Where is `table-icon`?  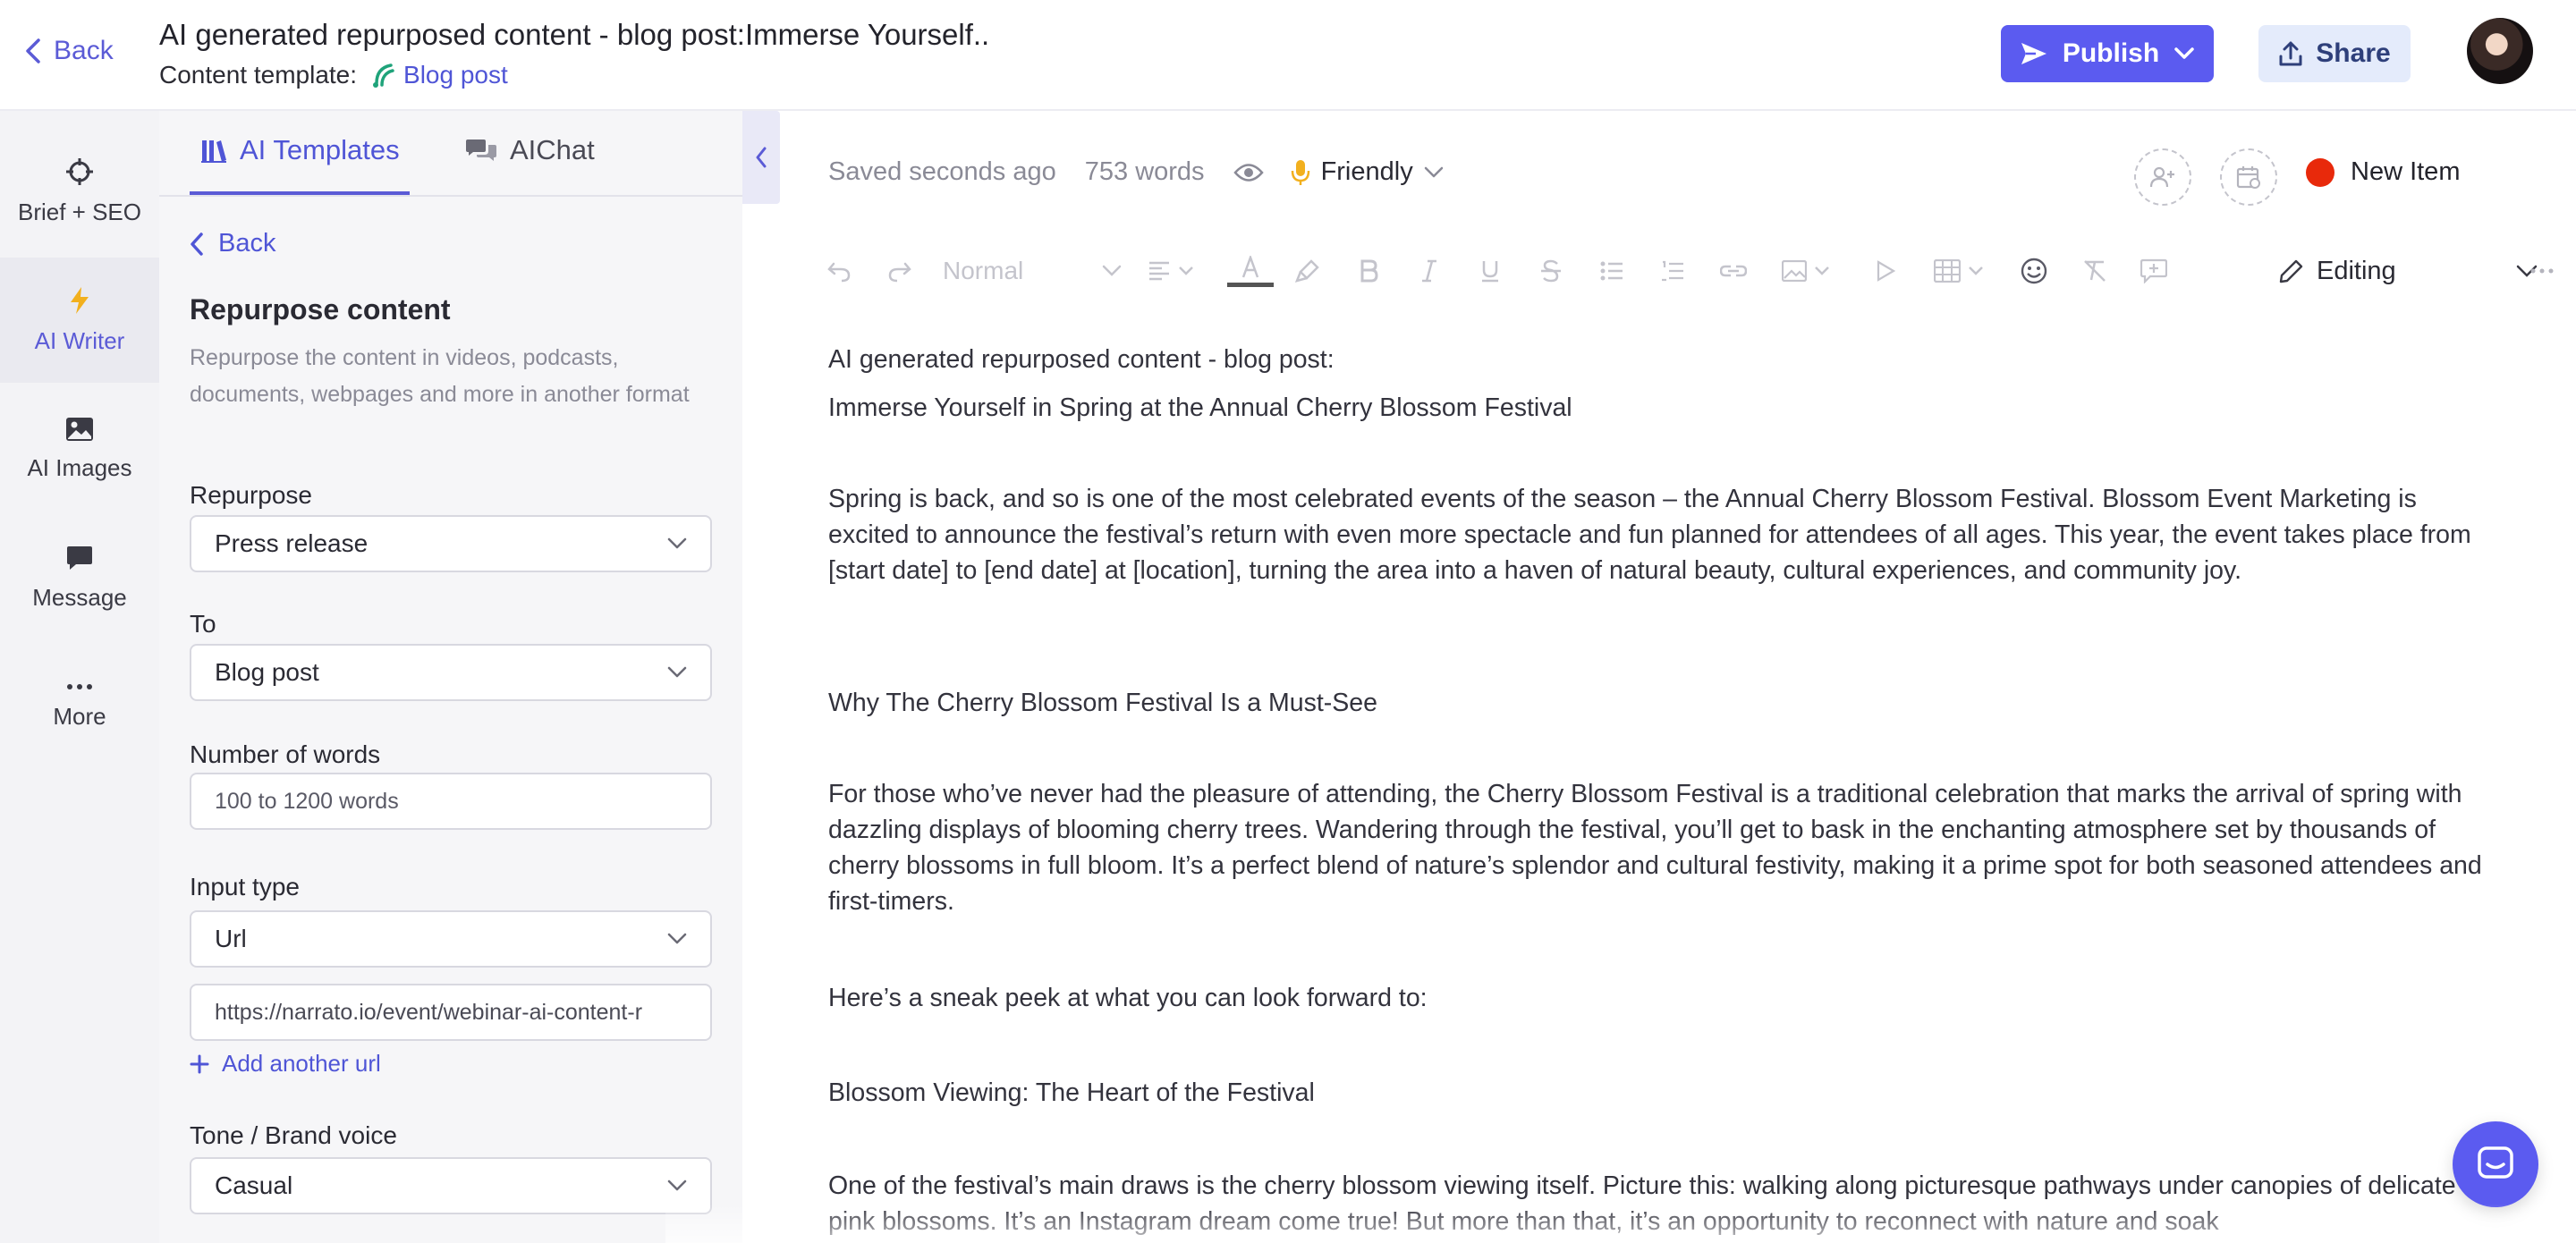
table-icon is located at coordinates (1947, 271).